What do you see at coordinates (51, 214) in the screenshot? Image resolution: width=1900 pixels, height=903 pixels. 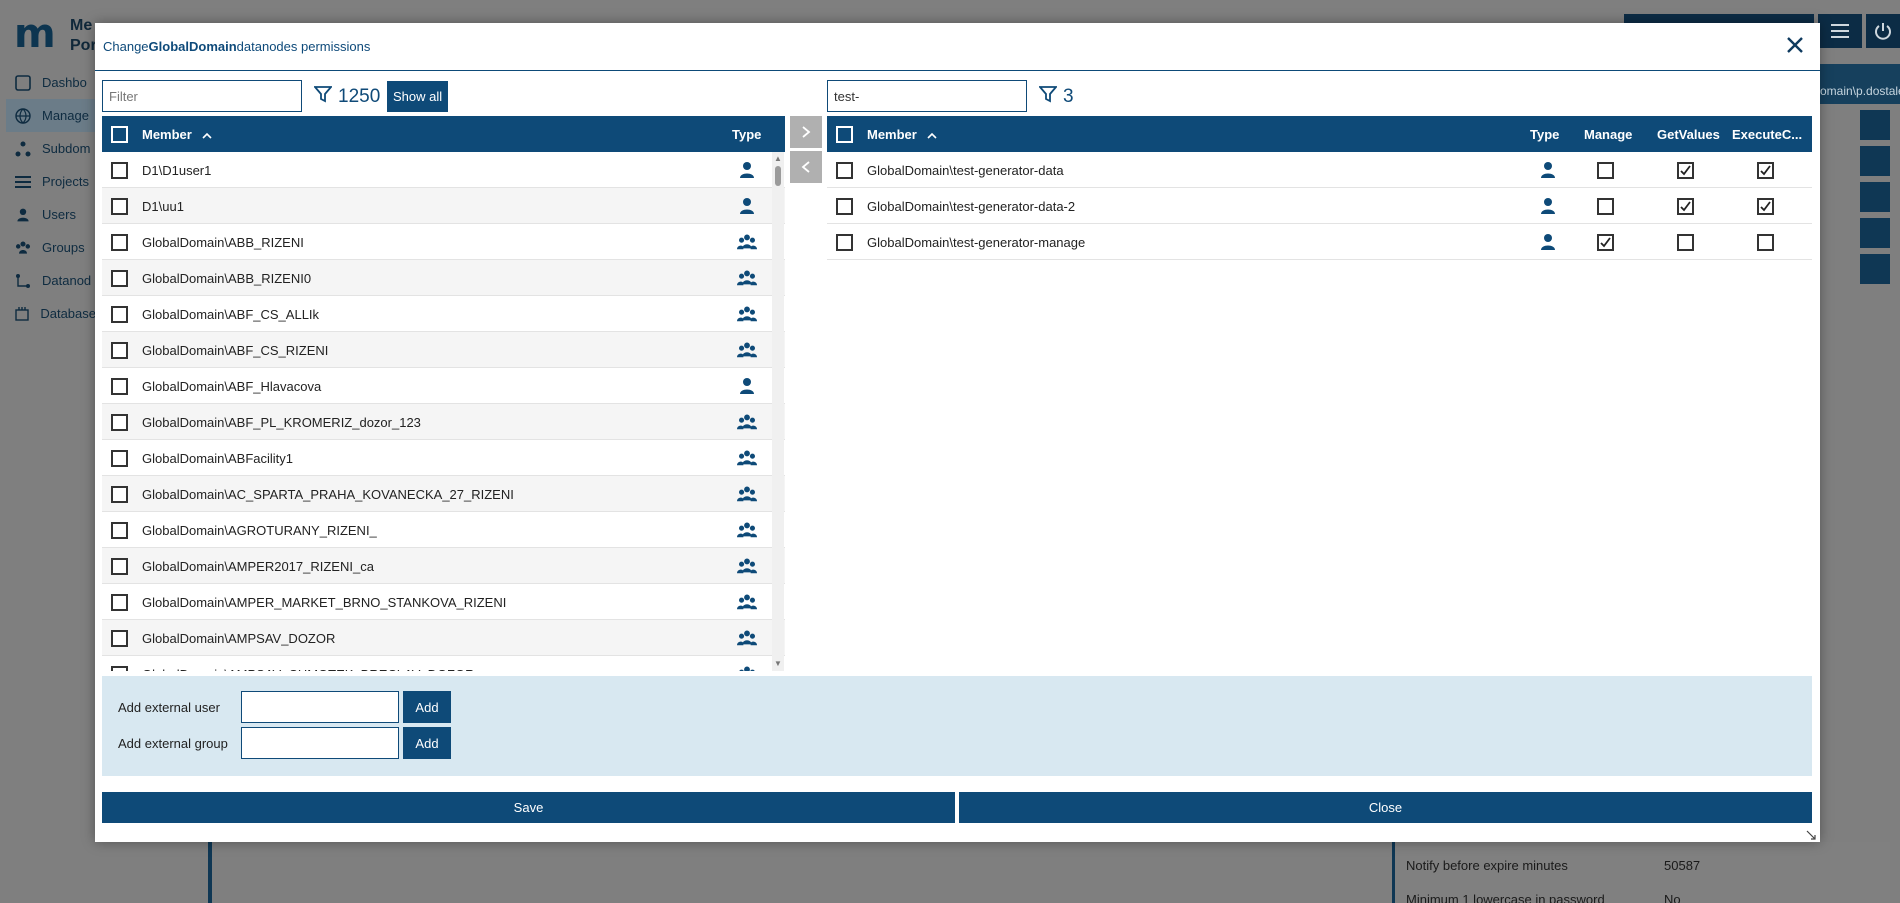 I see `sidebar-item-users: Users` at bounding box center [51, 214].